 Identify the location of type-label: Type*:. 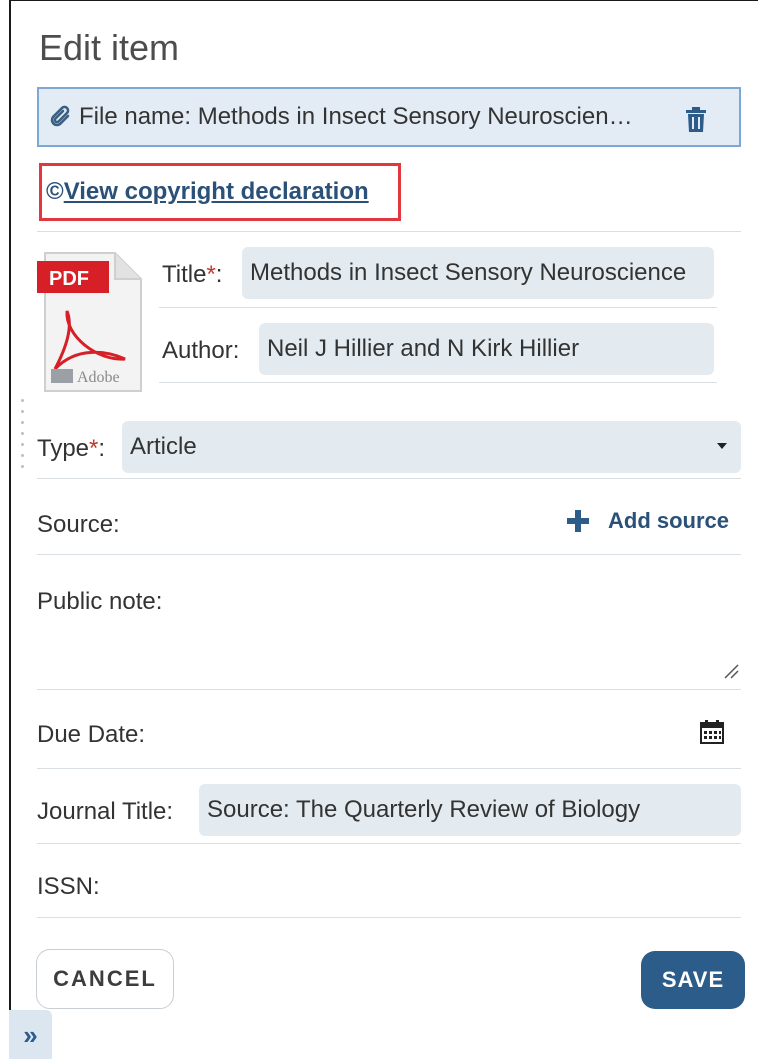
(71, 448).